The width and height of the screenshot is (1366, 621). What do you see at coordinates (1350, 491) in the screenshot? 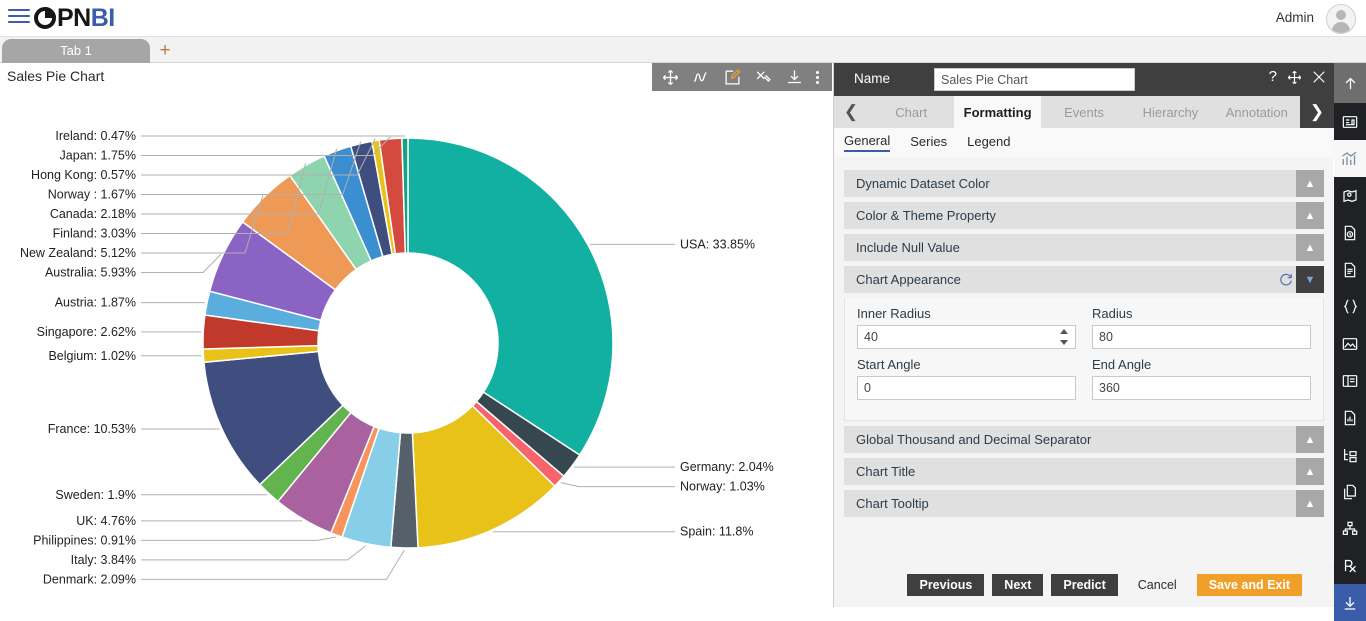
I see `copy-icon` at bounding box center [1350, 491].